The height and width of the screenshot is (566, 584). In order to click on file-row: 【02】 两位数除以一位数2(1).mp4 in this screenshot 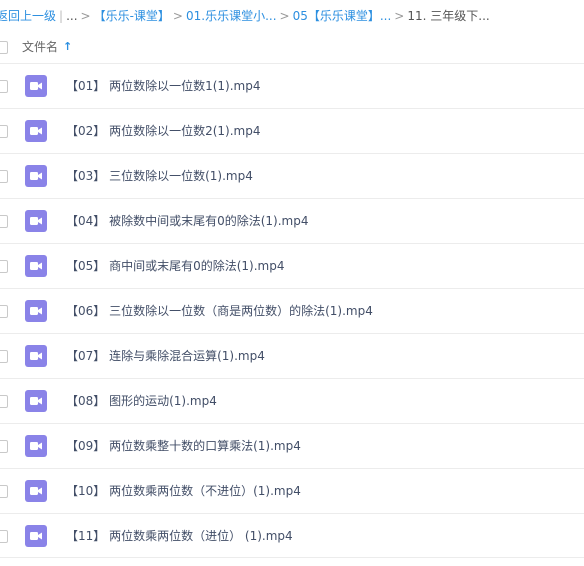, I will do `click(292, 130)`.